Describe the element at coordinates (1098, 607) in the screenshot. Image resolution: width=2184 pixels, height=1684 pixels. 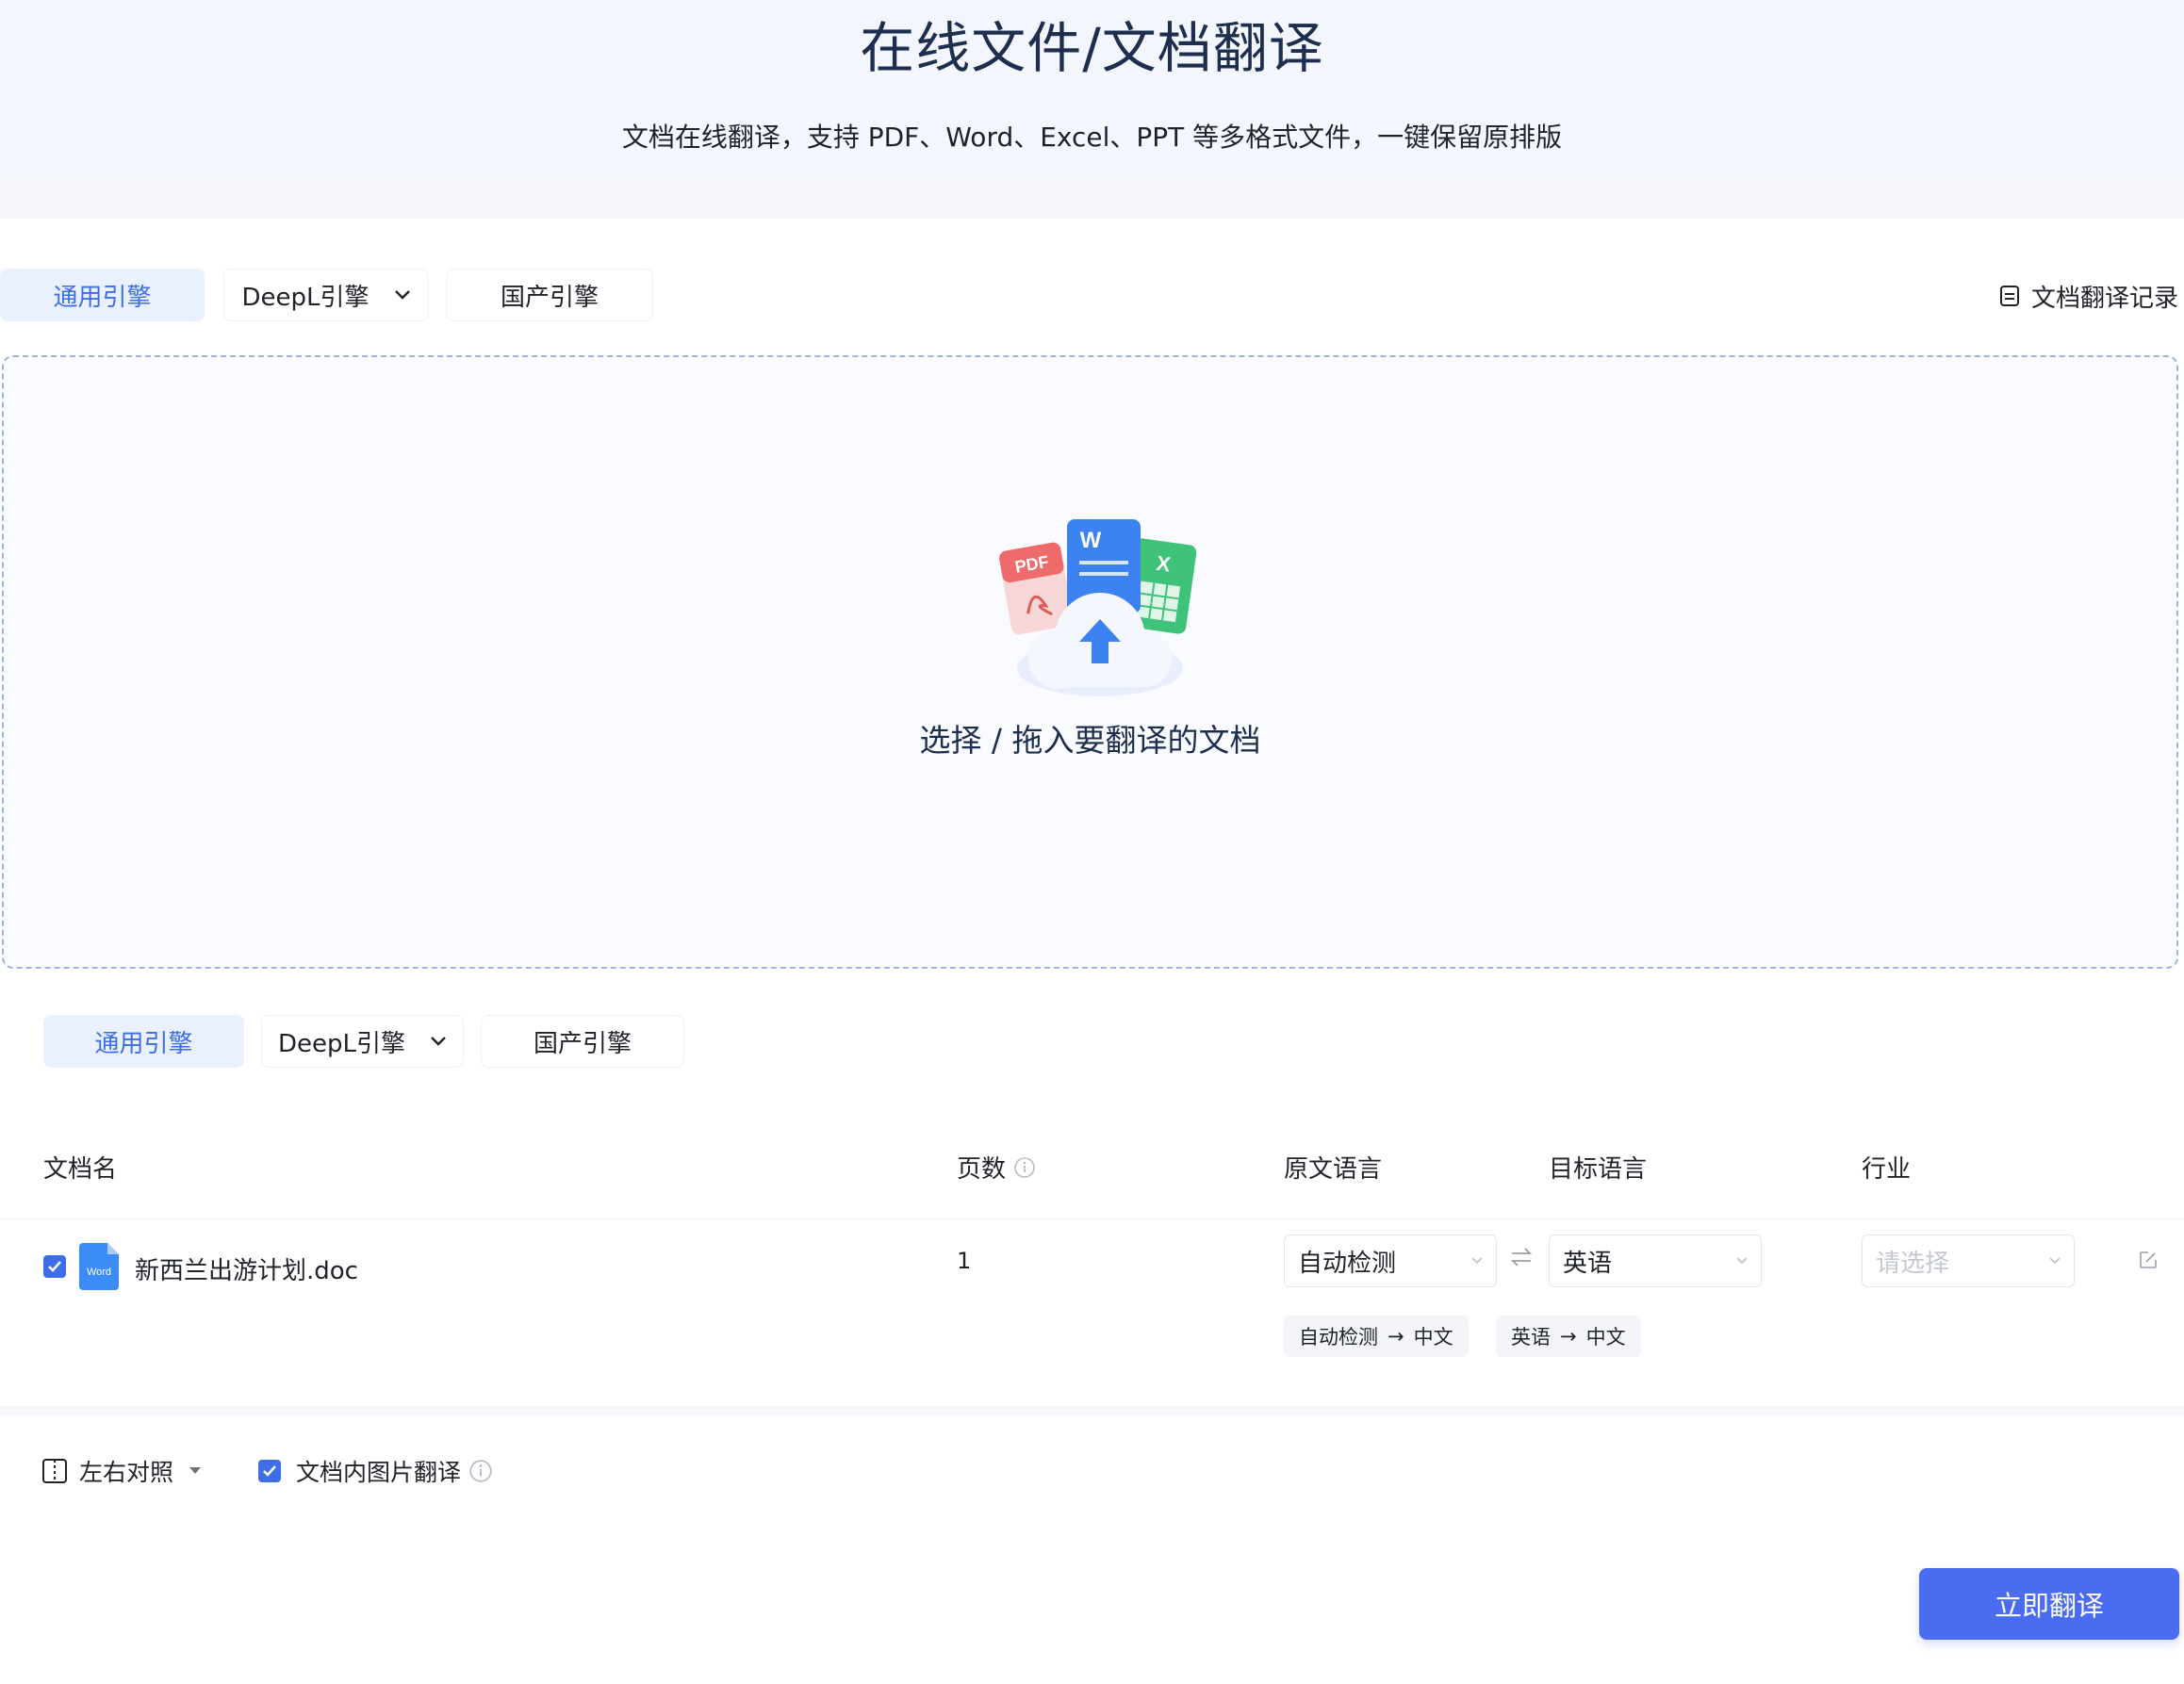
I see `upload-illustration: PDF X W` at that location.